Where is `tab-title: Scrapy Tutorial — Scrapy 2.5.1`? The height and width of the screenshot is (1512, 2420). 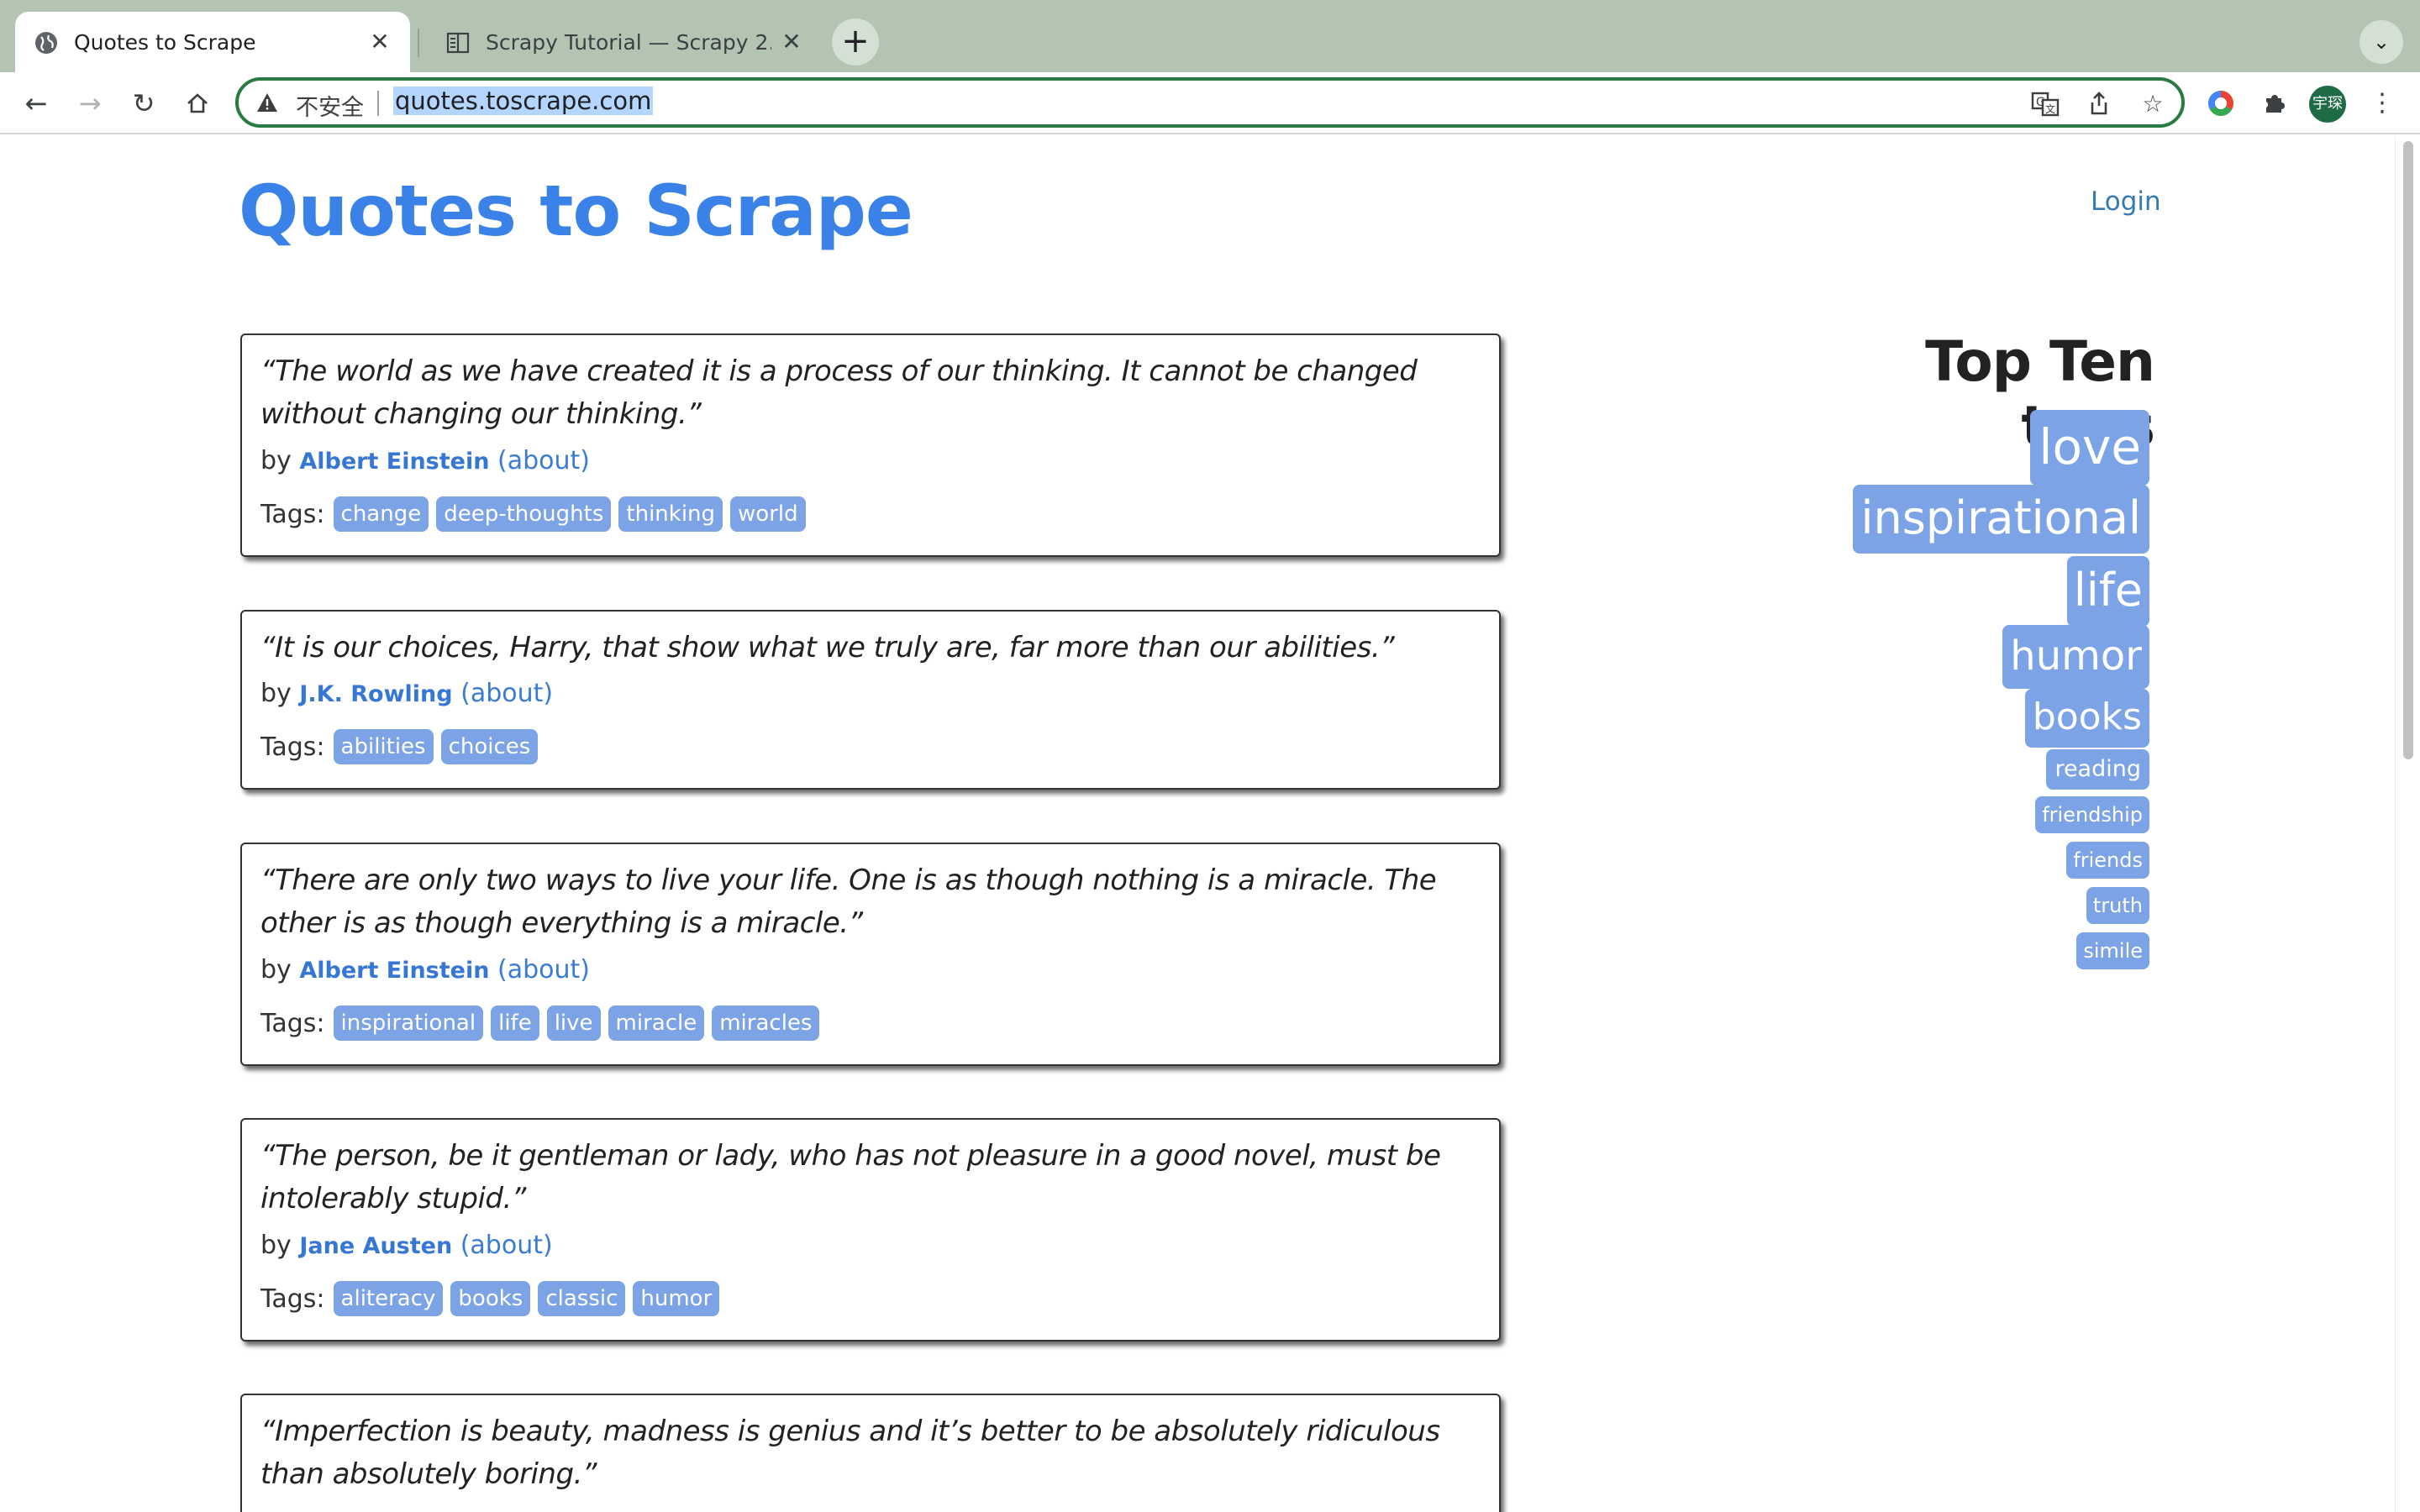
tab-title: Scrapy Tutorial — Scrapy 2.5.1 is located at coordinates (628, 42).